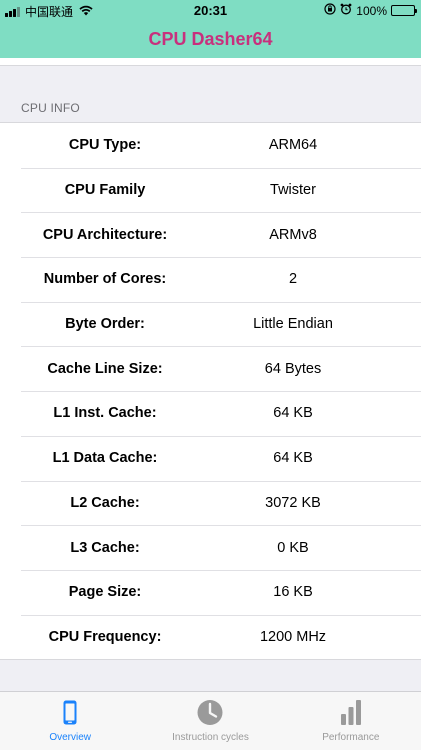 The image size is (421, 750). Describe the element at coordinates (293, 190) in the screenshot. I see `row-value: Twister` at that location.